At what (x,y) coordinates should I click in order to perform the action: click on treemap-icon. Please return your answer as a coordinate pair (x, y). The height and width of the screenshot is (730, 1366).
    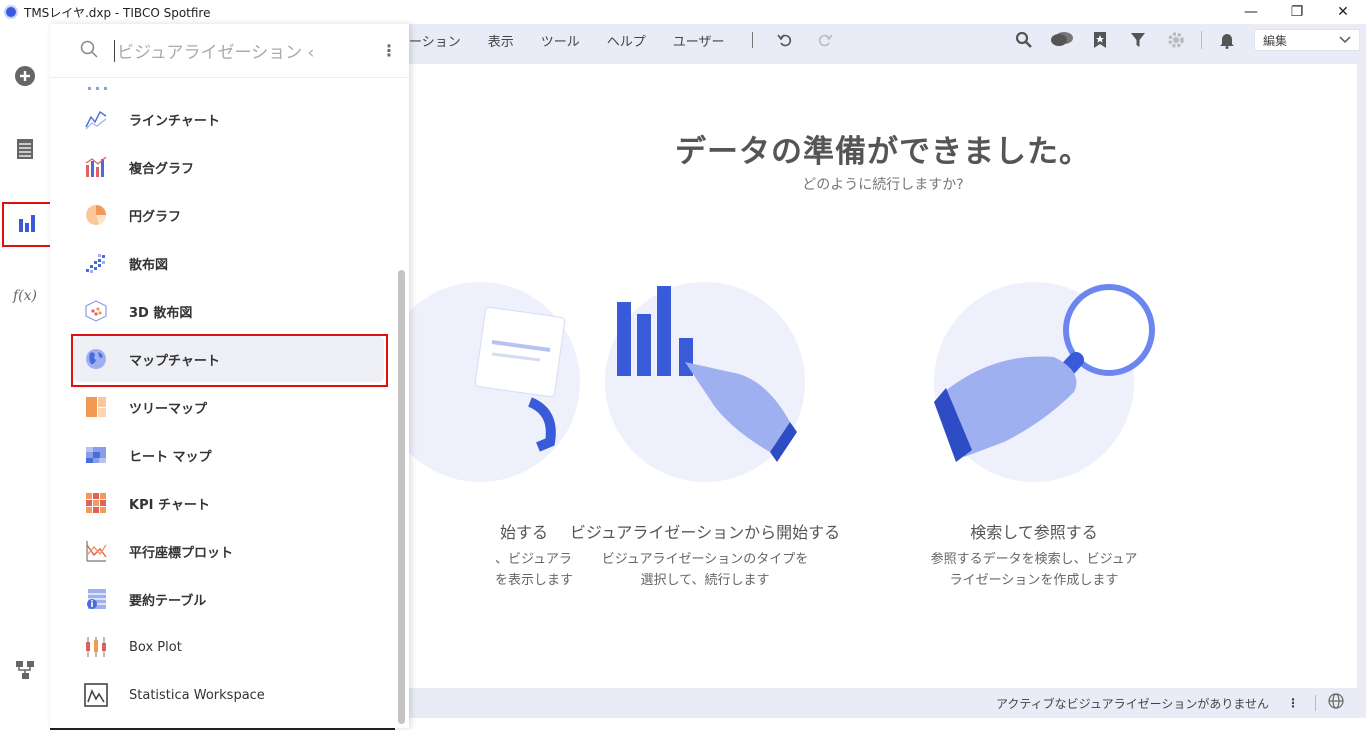
    Looking at the image, I should click on (96, 407).